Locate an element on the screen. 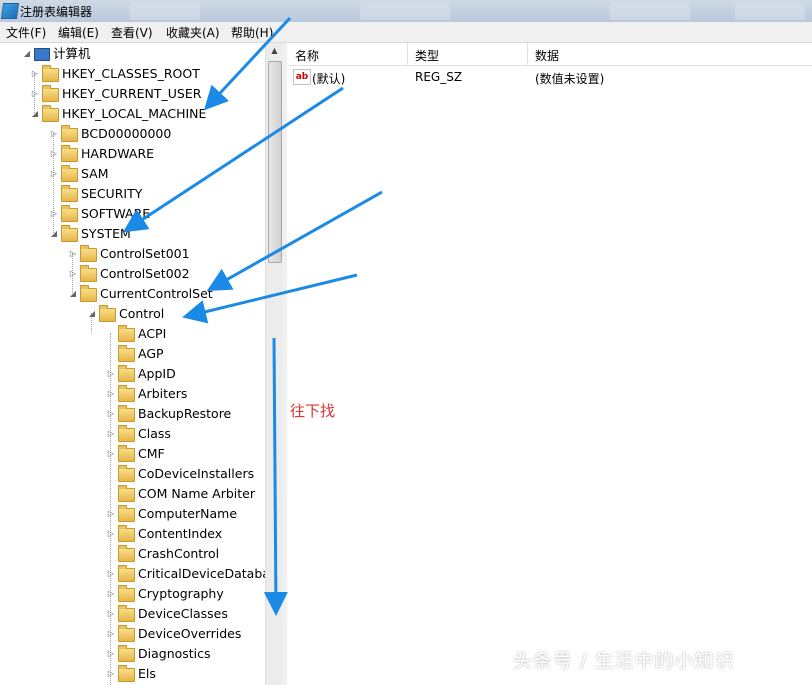  arrow-scroll-down is located at coordinates (275, 476).